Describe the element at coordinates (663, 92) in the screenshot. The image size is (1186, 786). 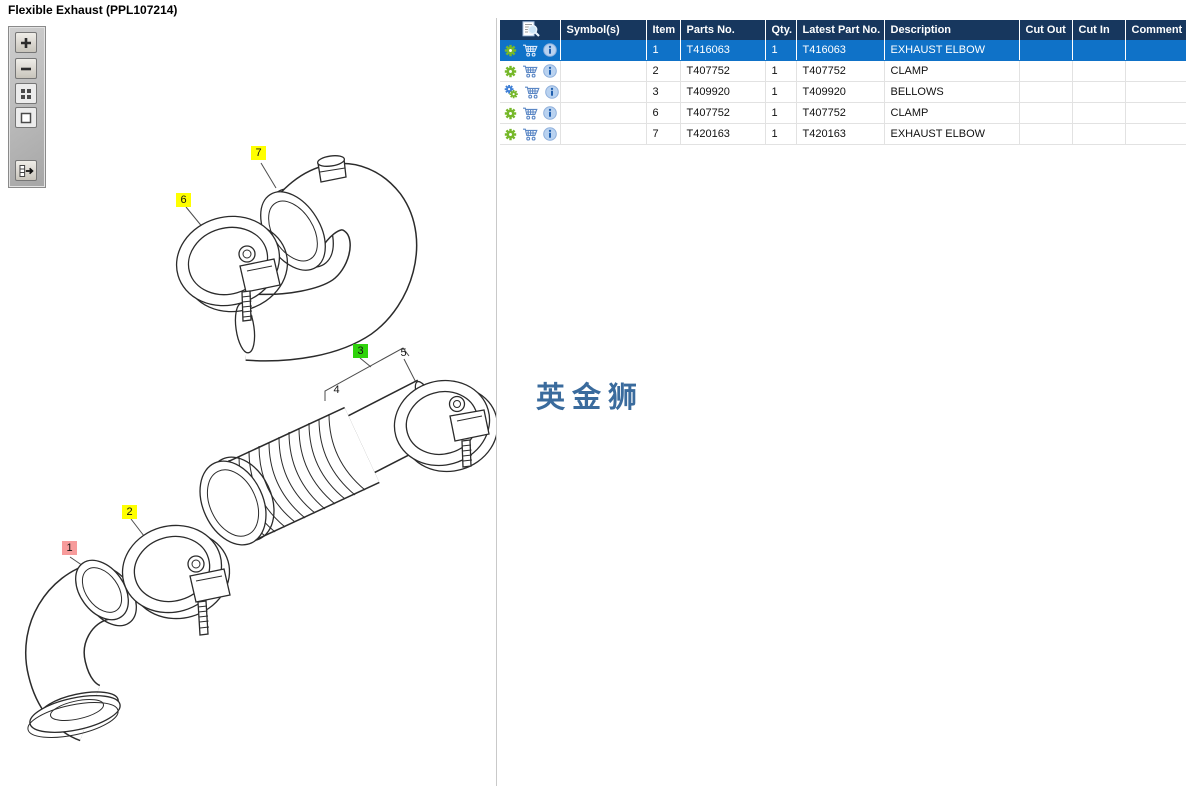
I see `cell-item: 3` at that location.